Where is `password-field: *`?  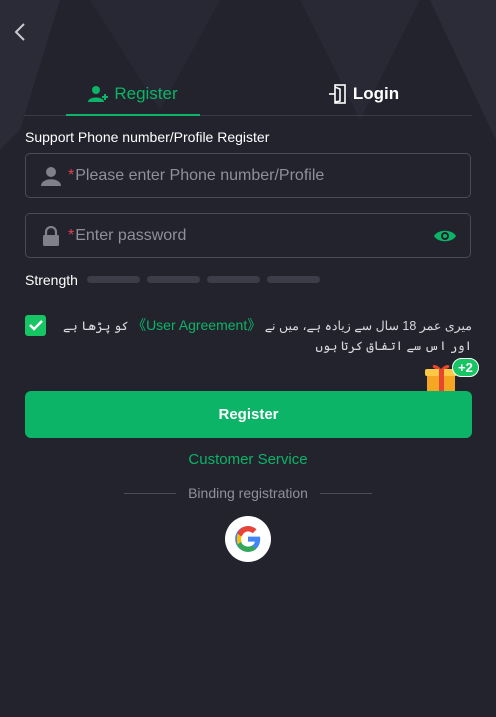
password-field: * is located at coordinates (248, 235).